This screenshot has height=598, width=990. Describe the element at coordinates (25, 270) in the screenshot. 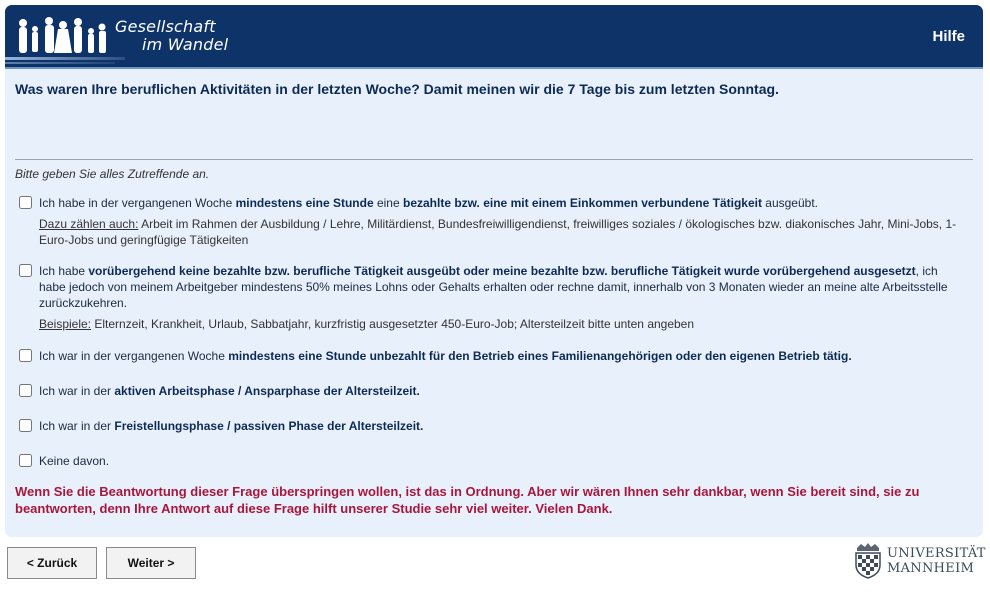

I see `option-temporarily-absent-checkbox` at that location.